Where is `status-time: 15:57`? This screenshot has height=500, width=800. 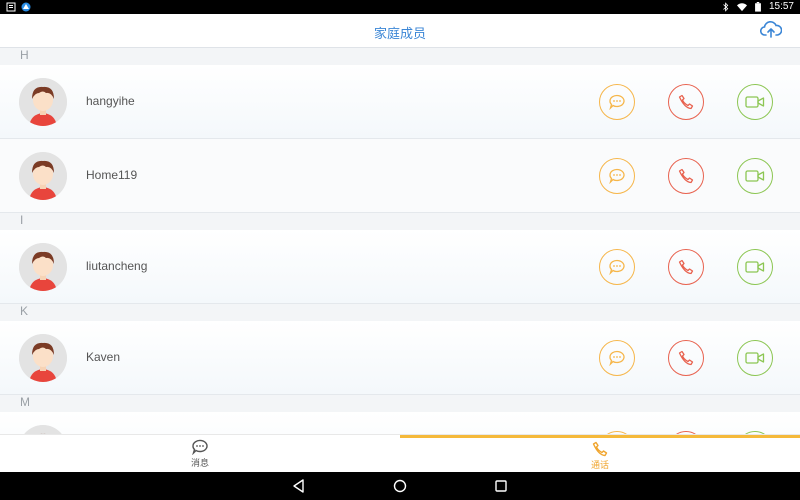
status-time: 15:57 is located at coordinates (781, 6).